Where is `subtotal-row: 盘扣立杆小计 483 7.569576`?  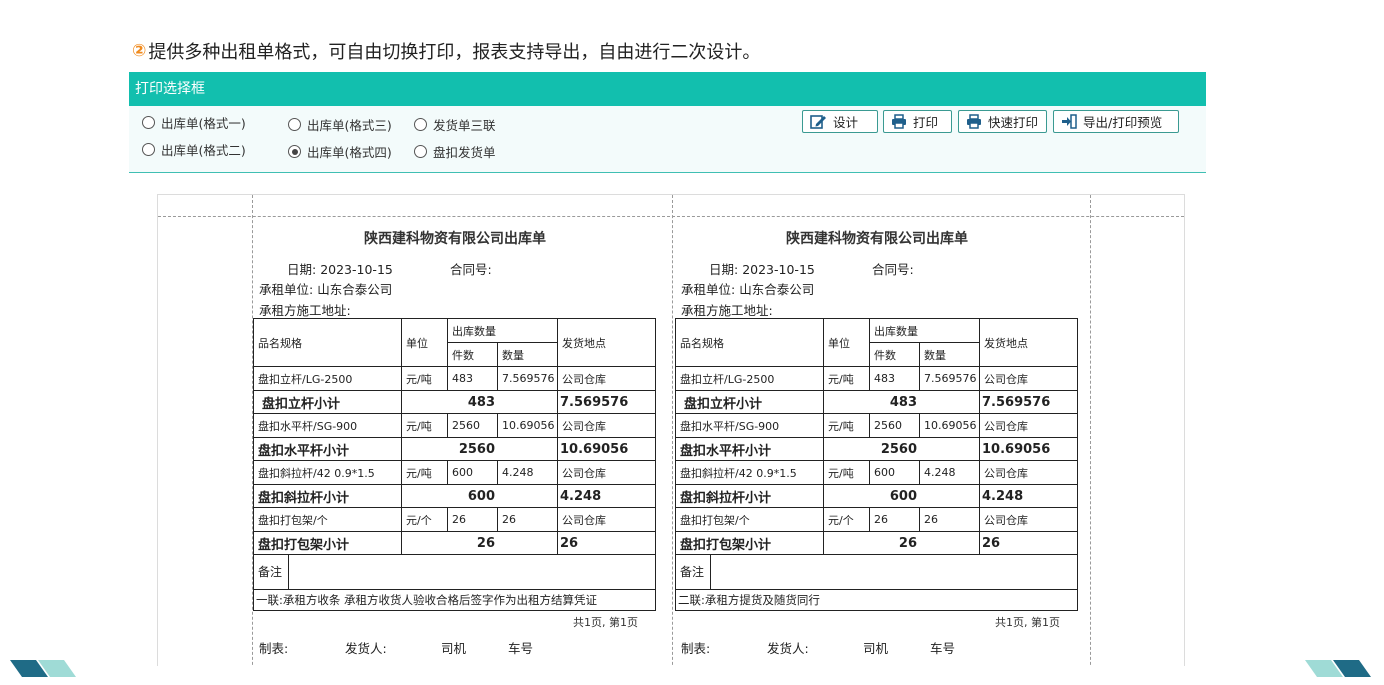
subtotal-row: 盘扣立杆小计 483 7.569576 is located at coordinates (454, 402).